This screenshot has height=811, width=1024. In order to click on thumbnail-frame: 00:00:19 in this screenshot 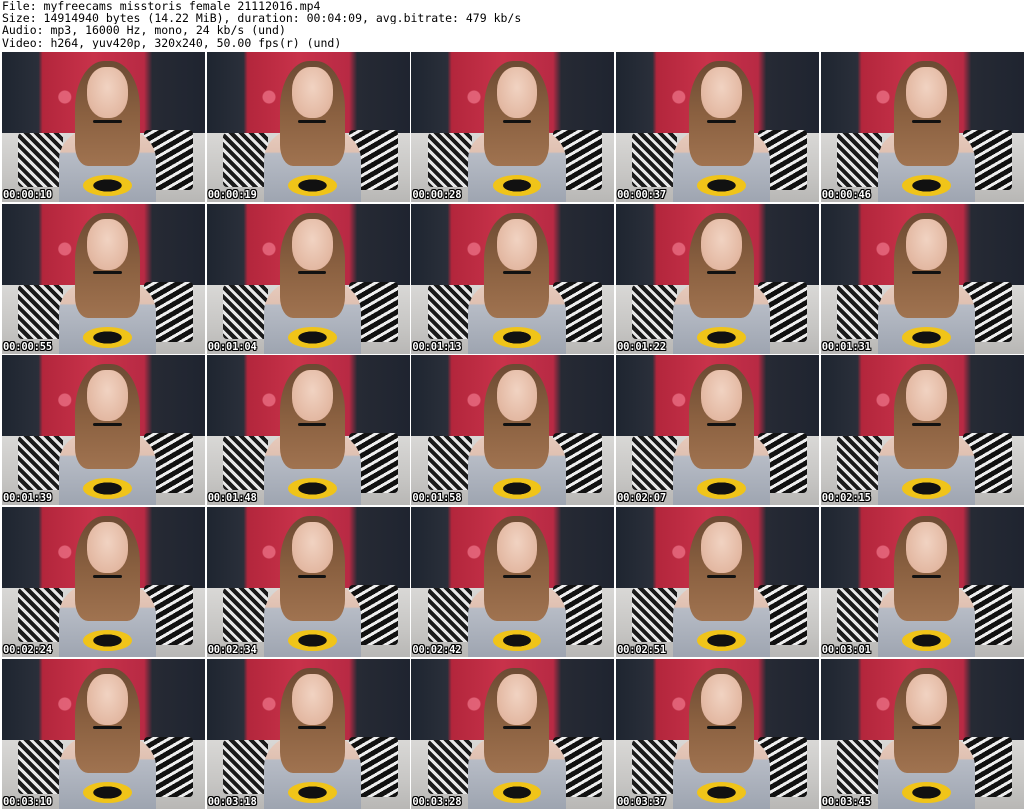, I will do `click(308, 127)`.